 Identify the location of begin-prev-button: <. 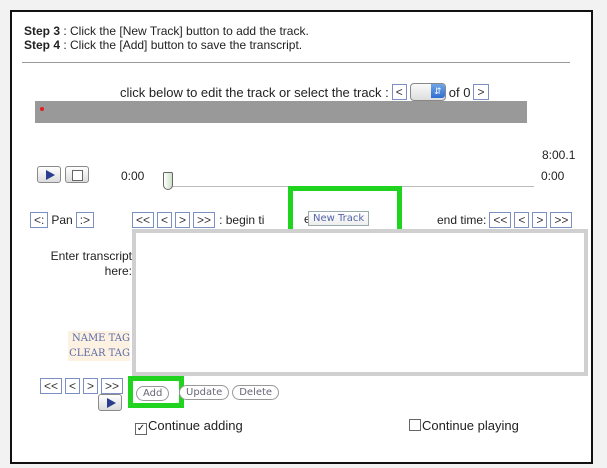
(165, 220).